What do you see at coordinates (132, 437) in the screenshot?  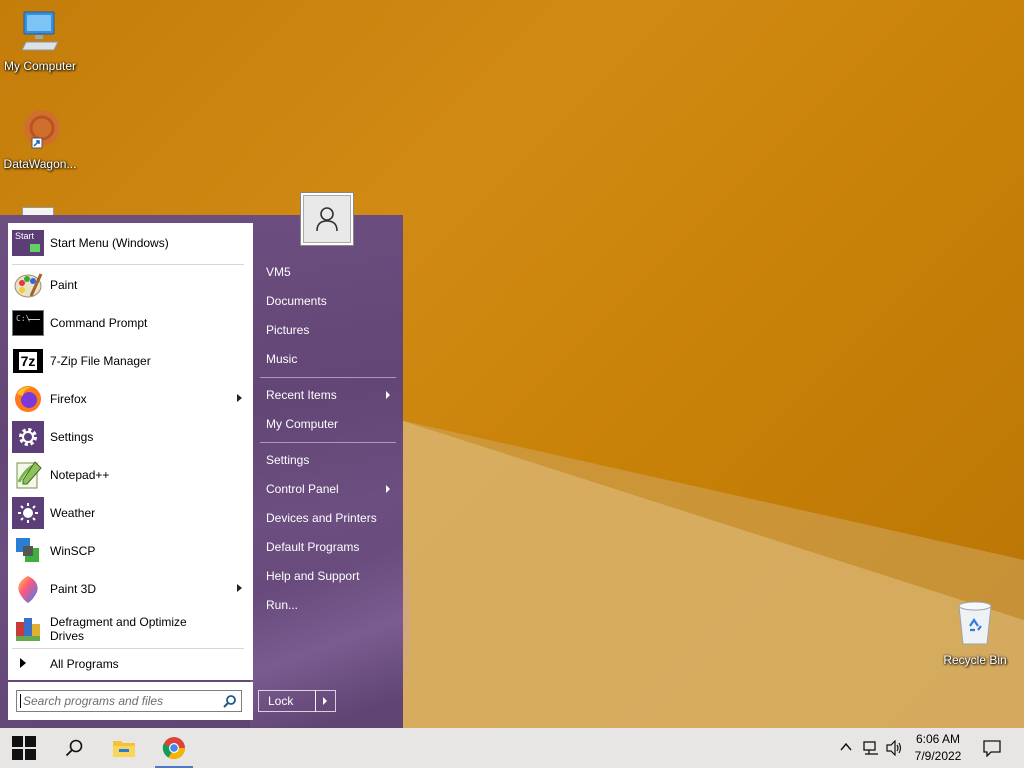 I see `program-item-settings: Settings` at bounding box center [132, 437].